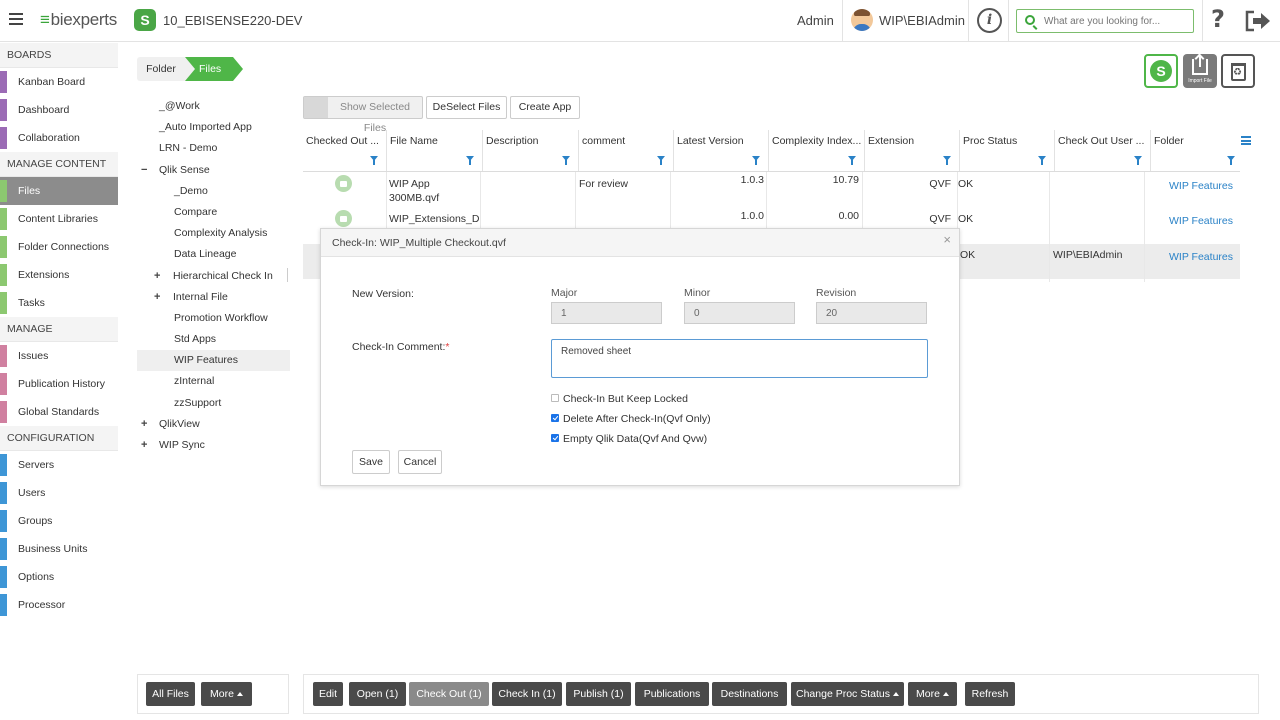 This screenshot has width=1280, height=720. Describe the element at coordinates (217, 212) in the screenshot. I see `tree-item: Compare` at that location.